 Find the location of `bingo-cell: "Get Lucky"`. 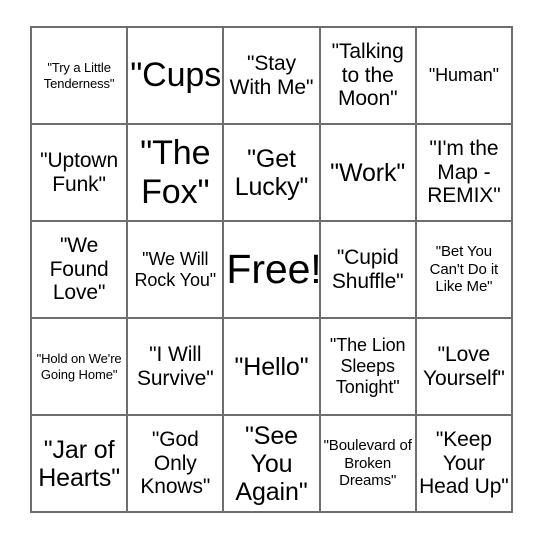

bingo-cell: "Get Lucky" is located at coordinates (272, 173).